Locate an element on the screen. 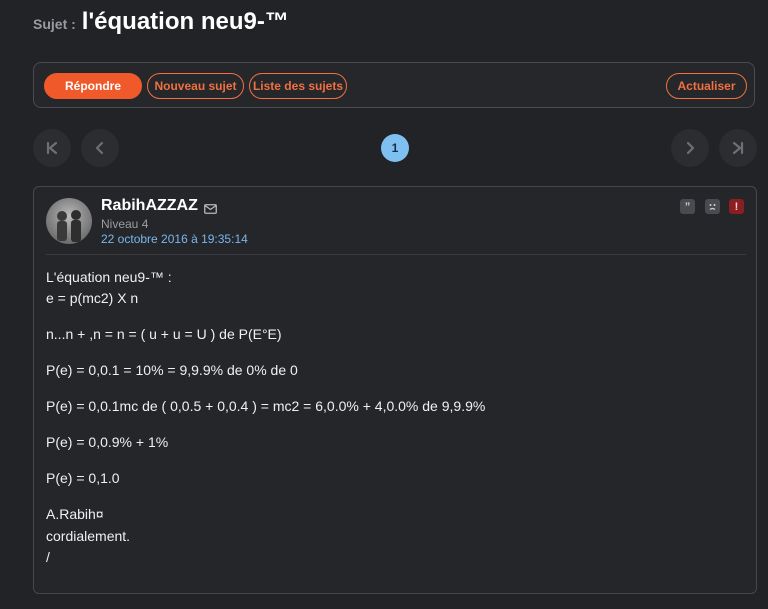 This screenshot has height=609, width=768. avatar is located at coordinates (69, 221).